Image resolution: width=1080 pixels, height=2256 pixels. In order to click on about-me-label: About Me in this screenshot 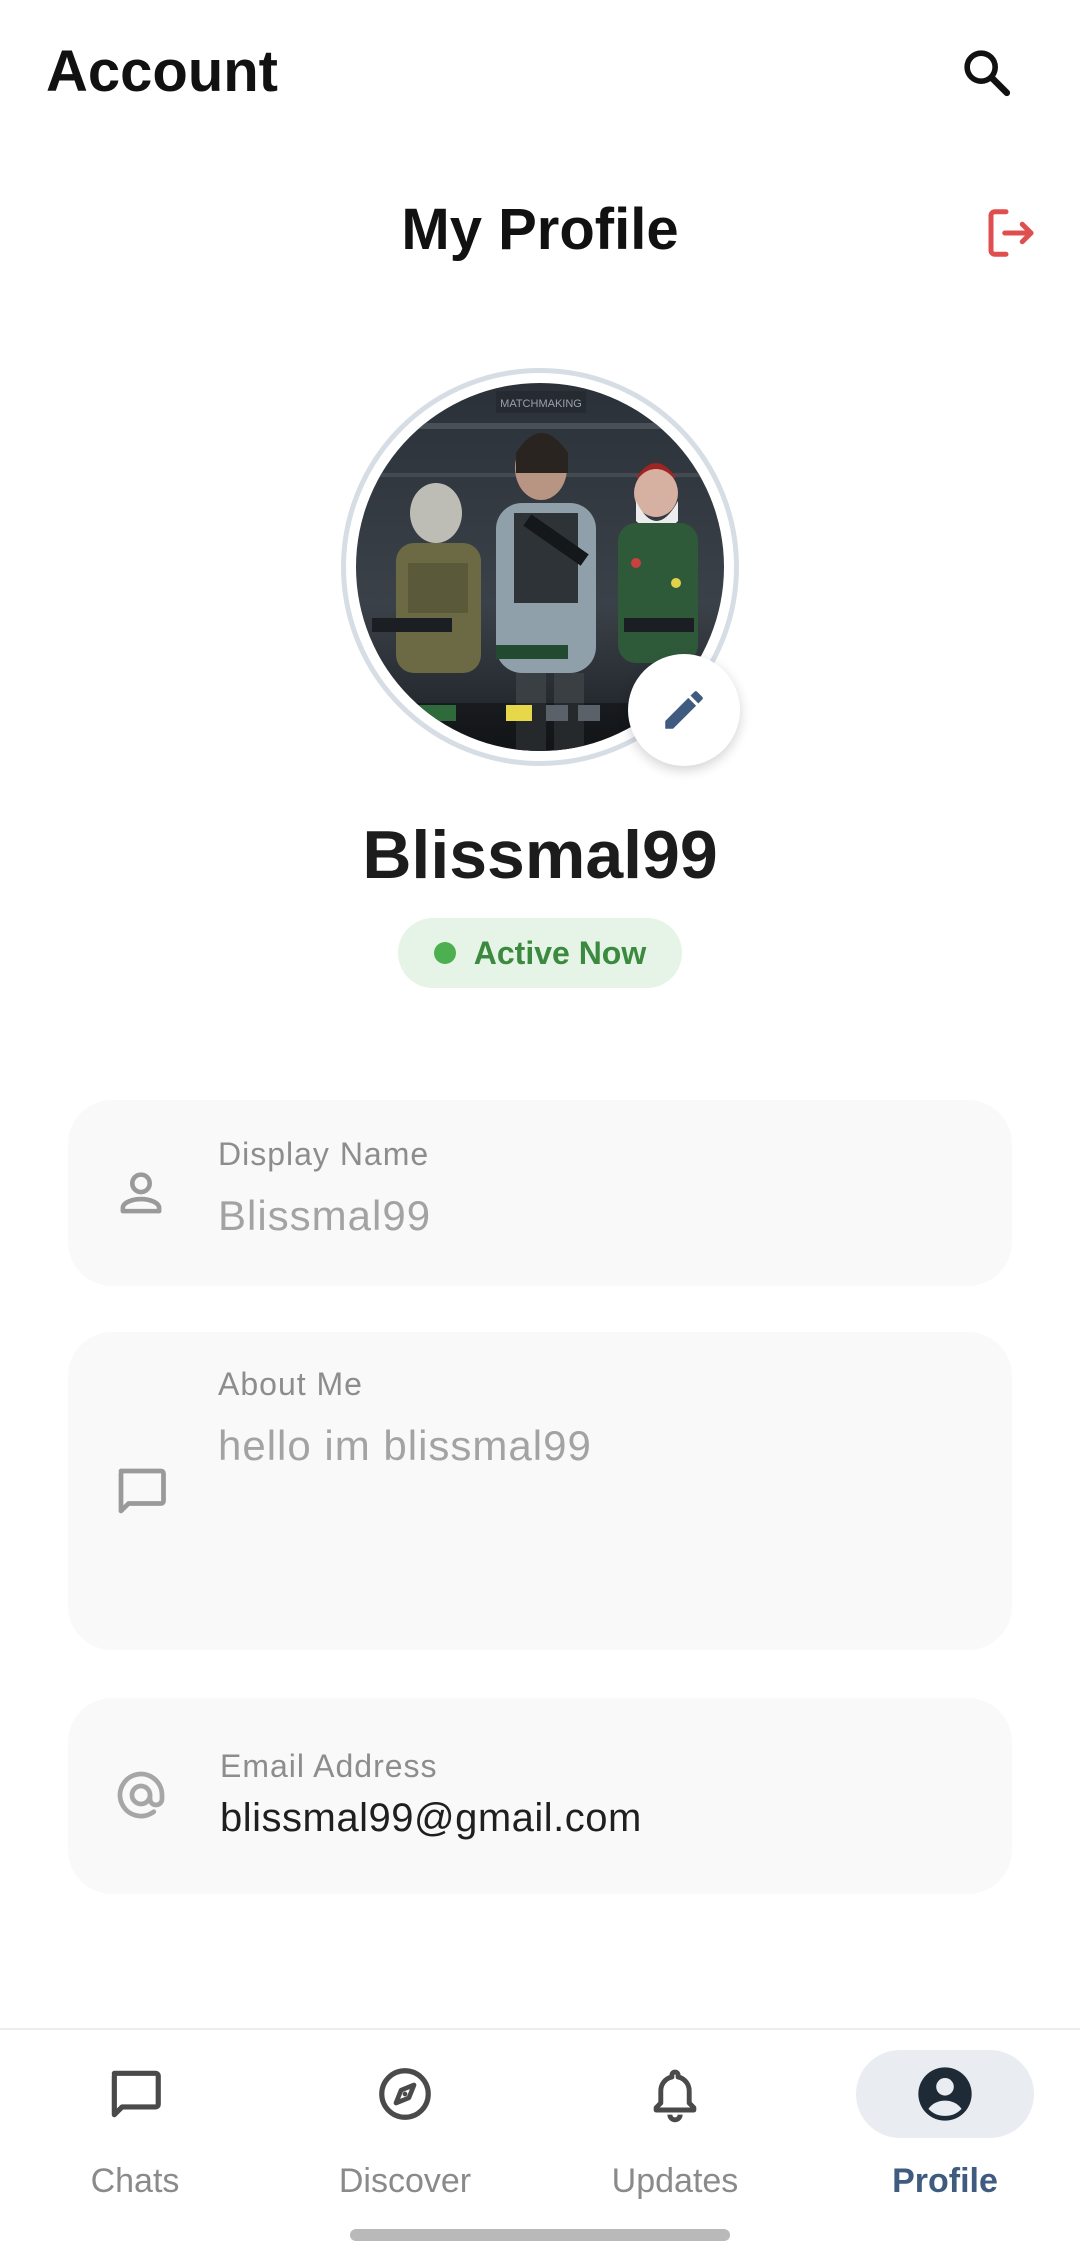, I will do `click(290, 1384)`.